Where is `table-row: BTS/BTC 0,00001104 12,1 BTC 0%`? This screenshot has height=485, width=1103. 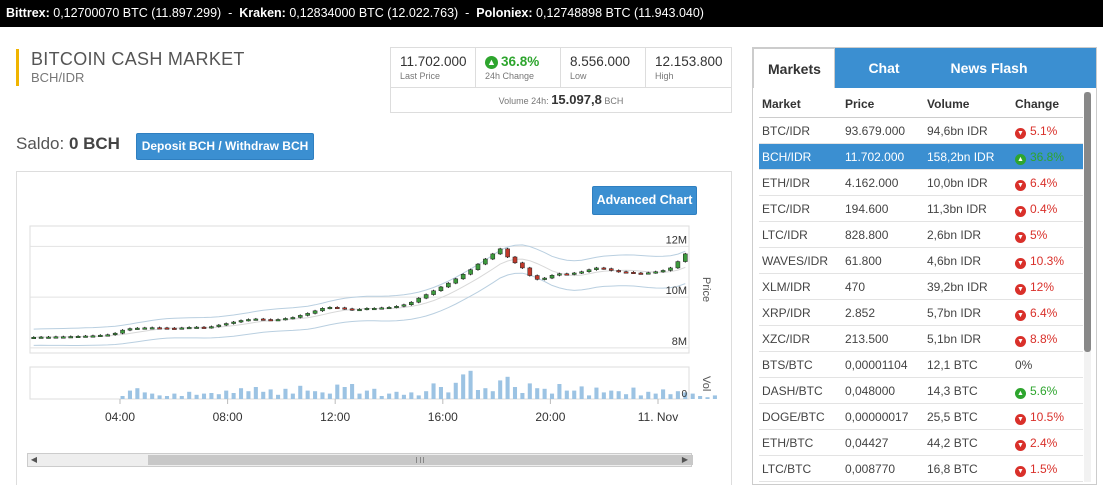
table-row: BTS/BTC 0,00001104 12,1 BTC 0% is located at coordinates (921, 365).